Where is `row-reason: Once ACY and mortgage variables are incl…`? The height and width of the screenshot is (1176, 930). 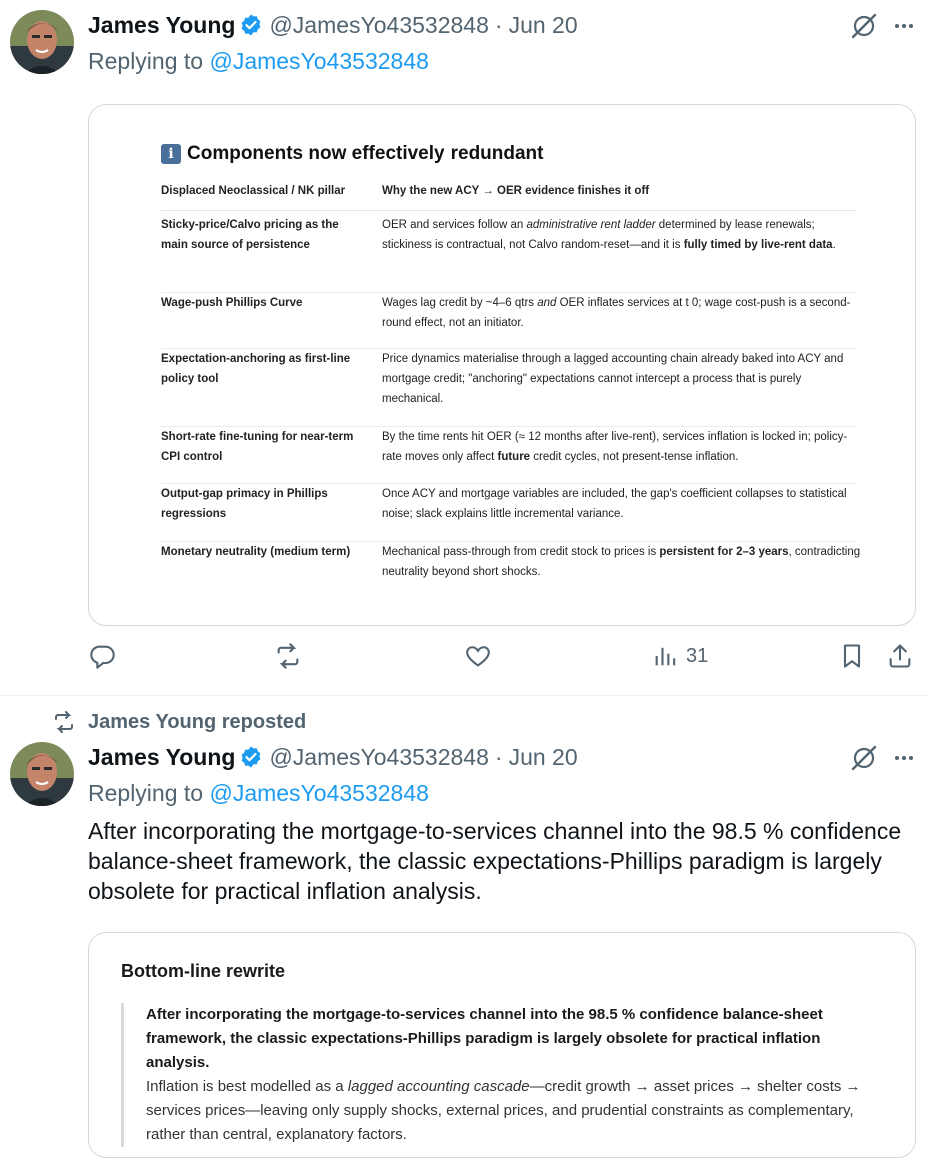 row-reason: Once ACY and mortgage variables are incl… is located at coordinates (614, 504).